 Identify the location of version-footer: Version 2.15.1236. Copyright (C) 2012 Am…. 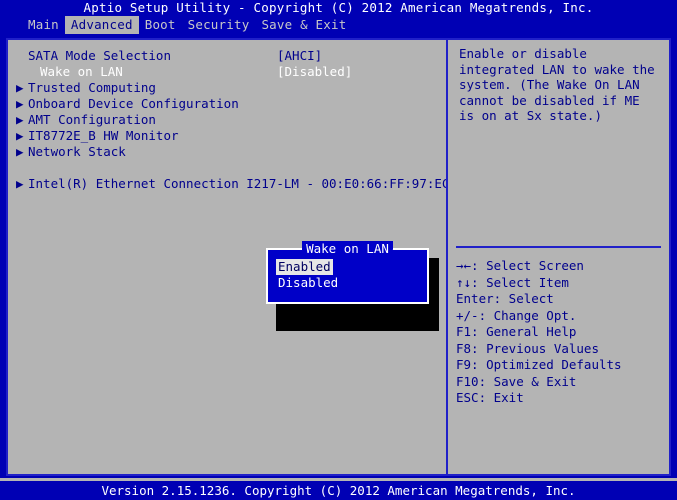
(338, 490).